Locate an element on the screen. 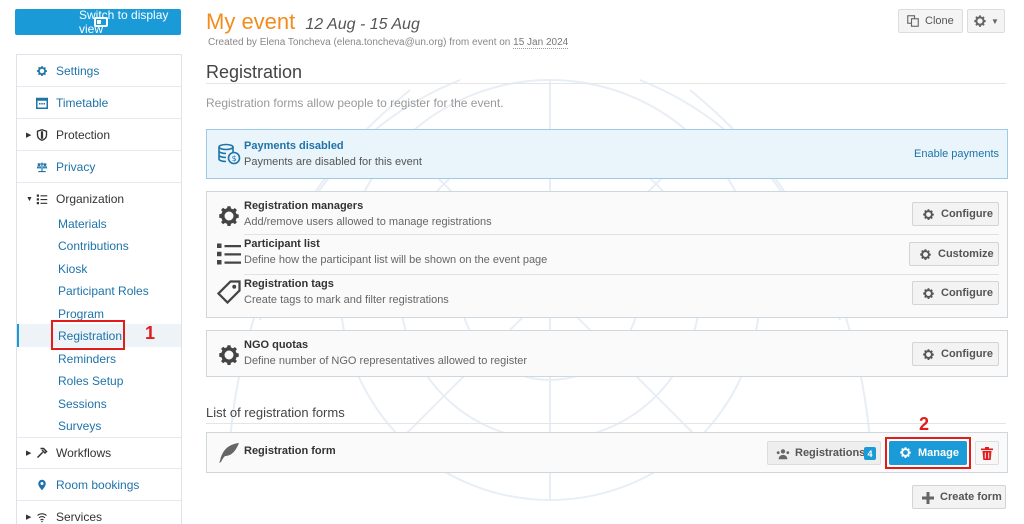 Image resolution: width=1024 pixels, height=524 pixels. sidebar-label: Services is located at coordinates (79, 517).